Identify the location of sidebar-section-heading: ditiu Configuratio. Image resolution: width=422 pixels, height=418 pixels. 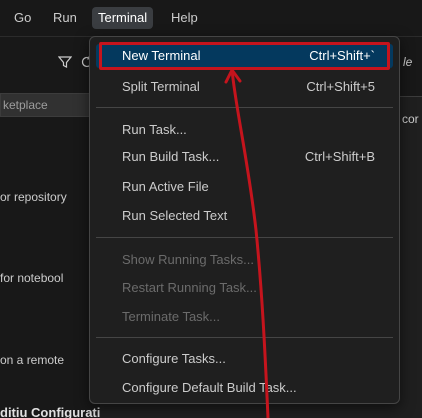
(54, 411).